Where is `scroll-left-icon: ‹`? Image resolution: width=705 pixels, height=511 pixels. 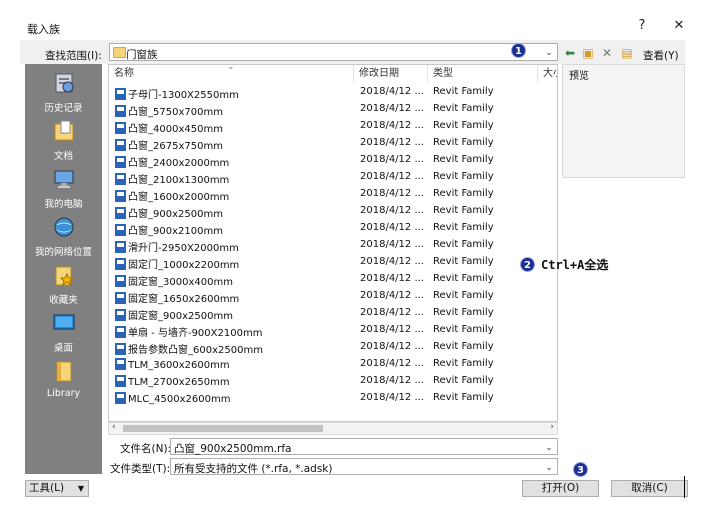 scroll-left-icon: ‹ is located at coordinates (114, 427).